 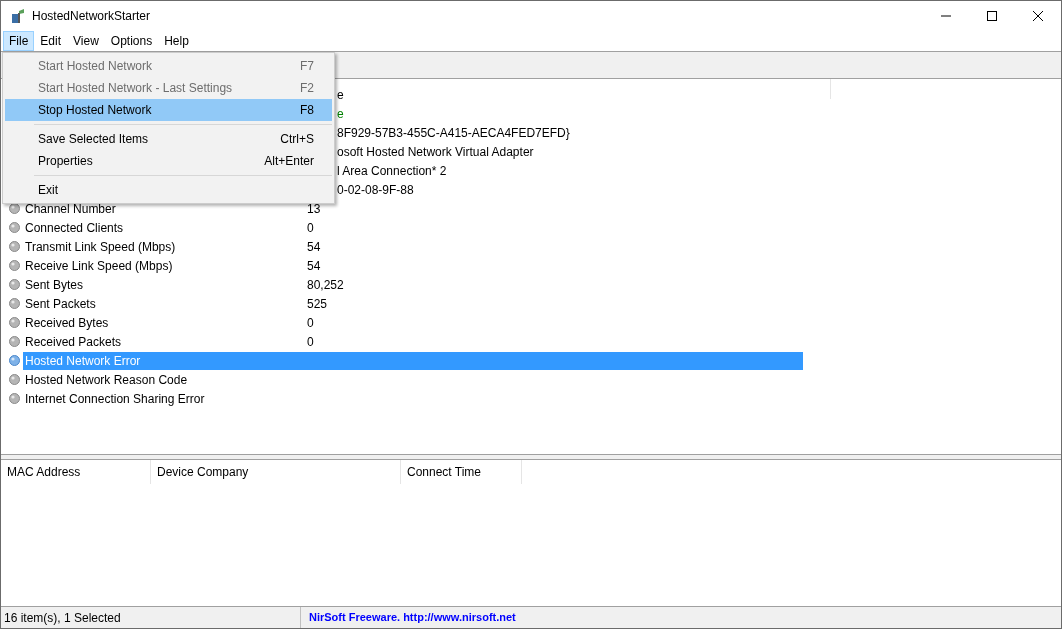 What do you see at coordinates (54, 285) in the screenshot?
I see `property-name: Sent Bytes` at bounding box center [54, 285].